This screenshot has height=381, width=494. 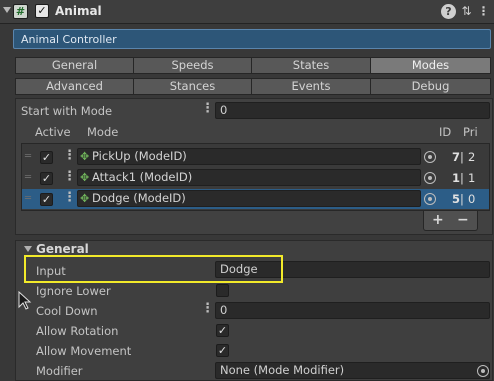 I want to click on tab-speeds: Speeds, so click(x=192, y=65).